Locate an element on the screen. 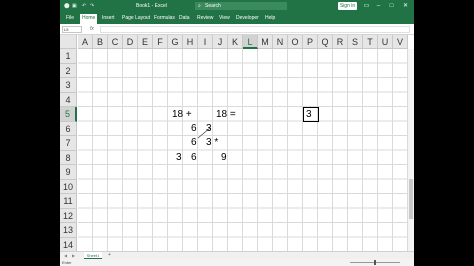  column-header-g: G is located at coordinates (175, 42).